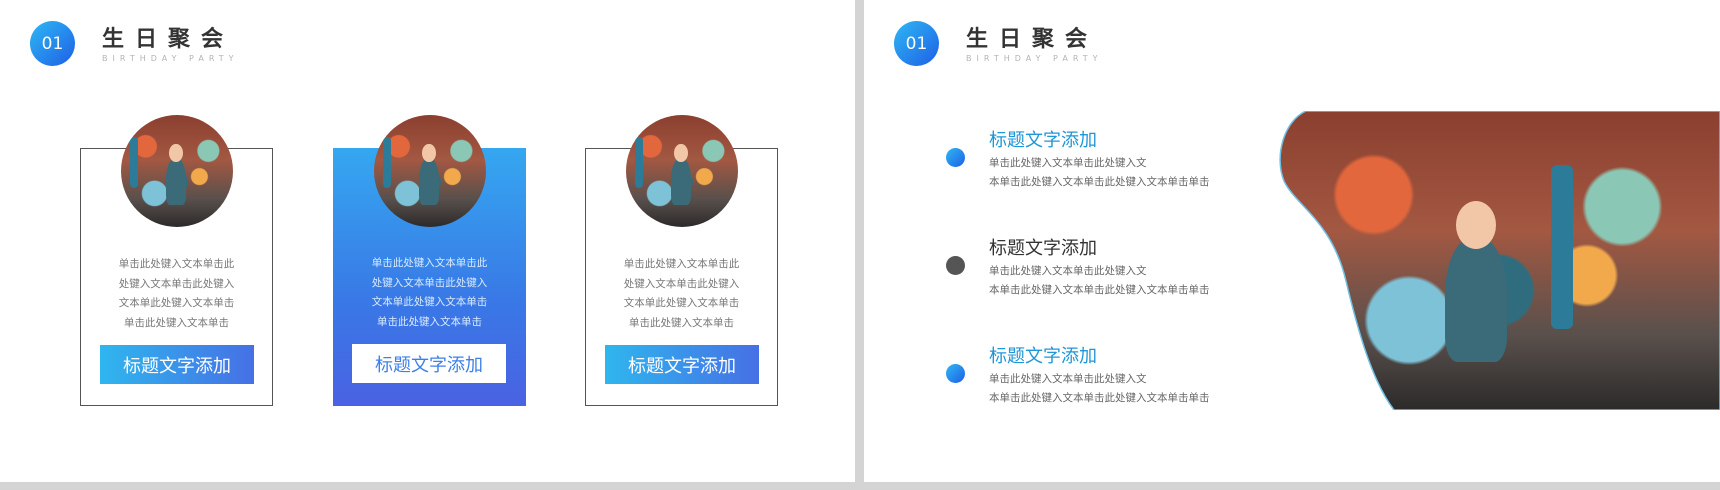 This screenshot has height=490, width=1720. I want to click on card-3-title-button: 标题文字添加, so click(682, 364).